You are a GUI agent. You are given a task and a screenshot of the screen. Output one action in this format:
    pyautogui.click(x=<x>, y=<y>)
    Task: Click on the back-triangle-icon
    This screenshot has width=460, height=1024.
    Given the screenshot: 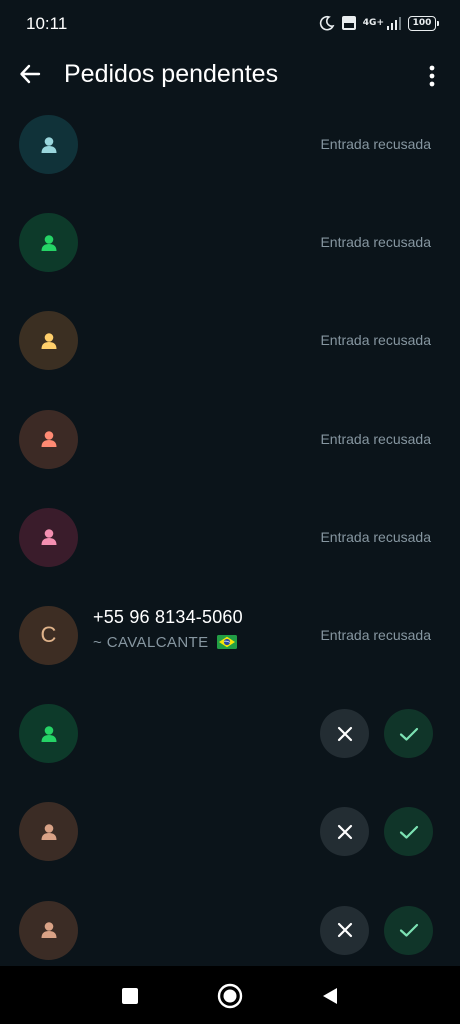 What is the action you would take?
    pyautogui.click(x=330, y=996)
    